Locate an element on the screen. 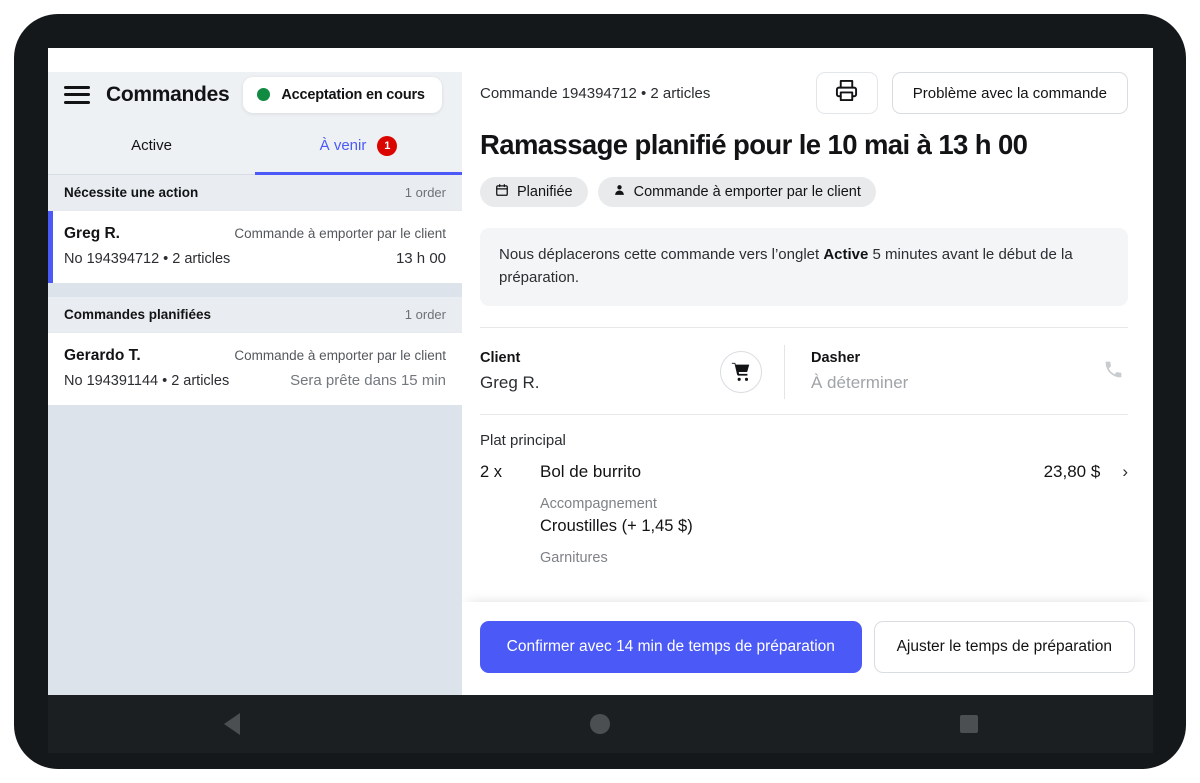 The width and height of the screenshot is (1200, 783). item-option-group: Accompagnement Croustilles (+ 1,45 $) is located at coordinates (834, 516).